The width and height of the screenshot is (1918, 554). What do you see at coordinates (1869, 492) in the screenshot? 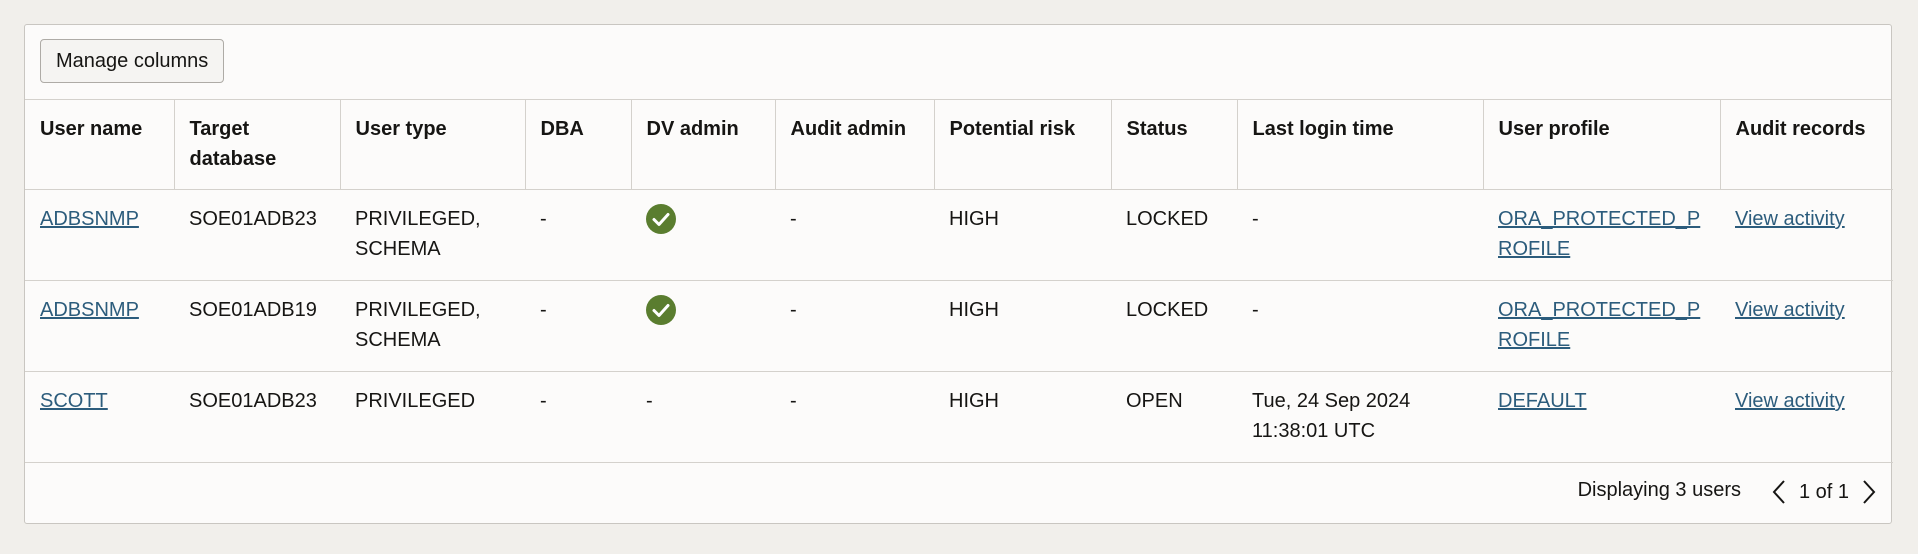
I see `chevron-right-icon` at bounding box center [1869, 492].